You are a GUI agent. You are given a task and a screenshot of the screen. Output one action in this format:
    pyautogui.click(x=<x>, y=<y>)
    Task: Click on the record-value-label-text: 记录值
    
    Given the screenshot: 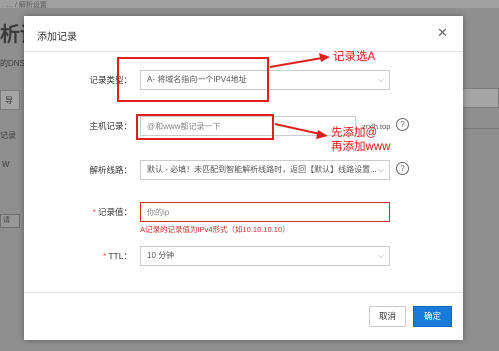 What is the action you would take?
    pyautogui.click(x=110, y=212)
    